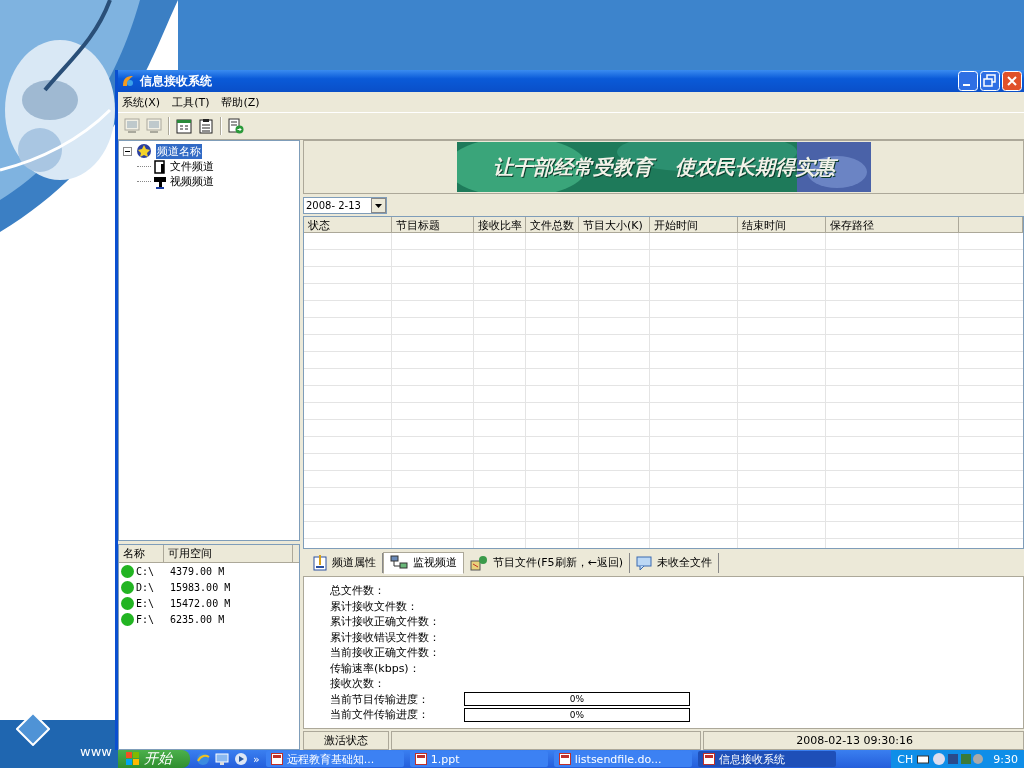 The image size is (1024, 768). I want to click on desktop-icon, so click(222, 759).